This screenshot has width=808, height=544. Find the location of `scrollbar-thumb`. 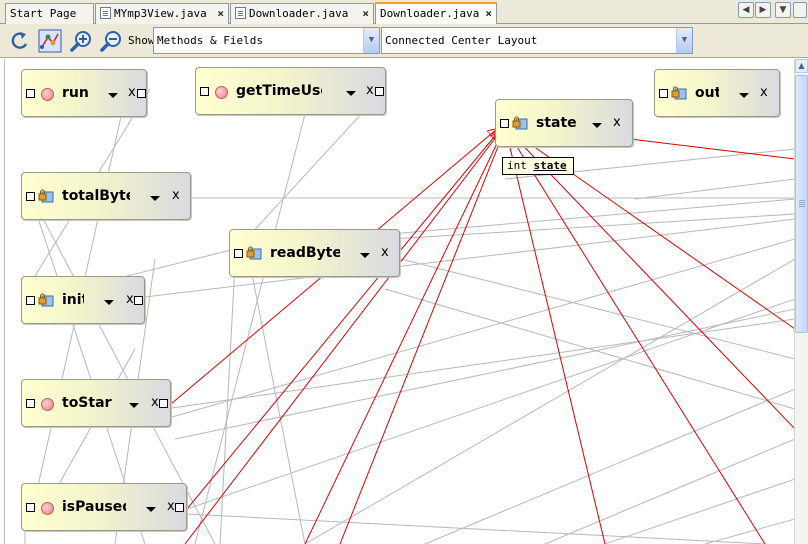

scrollbar-thumb is located at coordinates (801, 204).